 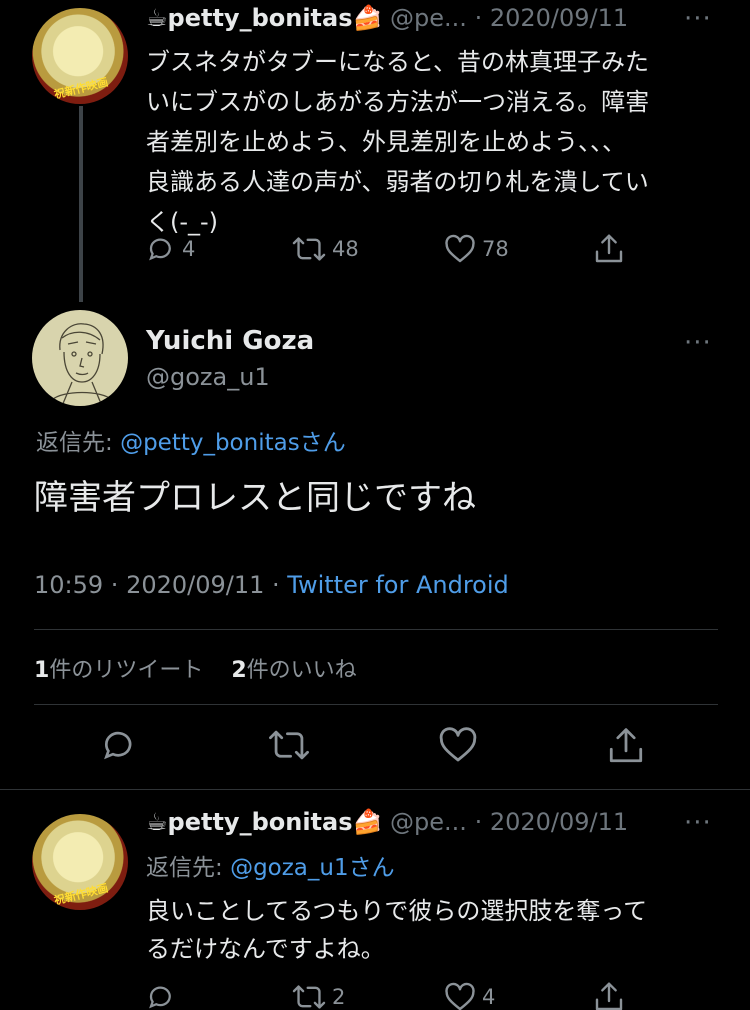 What do you see at coordinates (230, 341) in the screenshot?
I see `display-name: Yuichi Goza` at bounding box center [230, 341].